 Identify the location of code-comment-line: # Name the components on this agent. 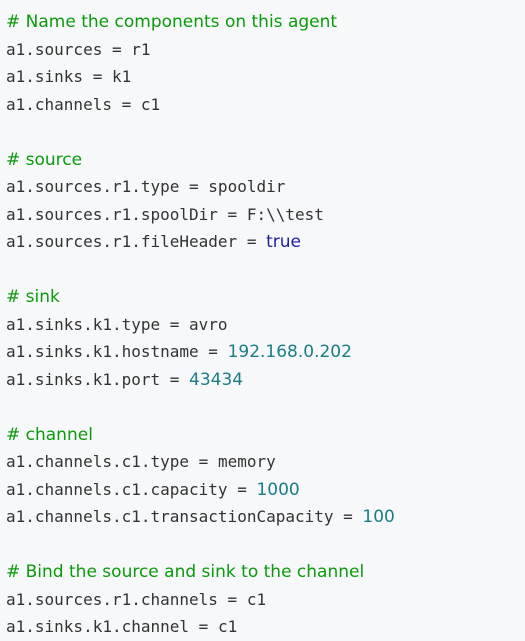
(265, 22).